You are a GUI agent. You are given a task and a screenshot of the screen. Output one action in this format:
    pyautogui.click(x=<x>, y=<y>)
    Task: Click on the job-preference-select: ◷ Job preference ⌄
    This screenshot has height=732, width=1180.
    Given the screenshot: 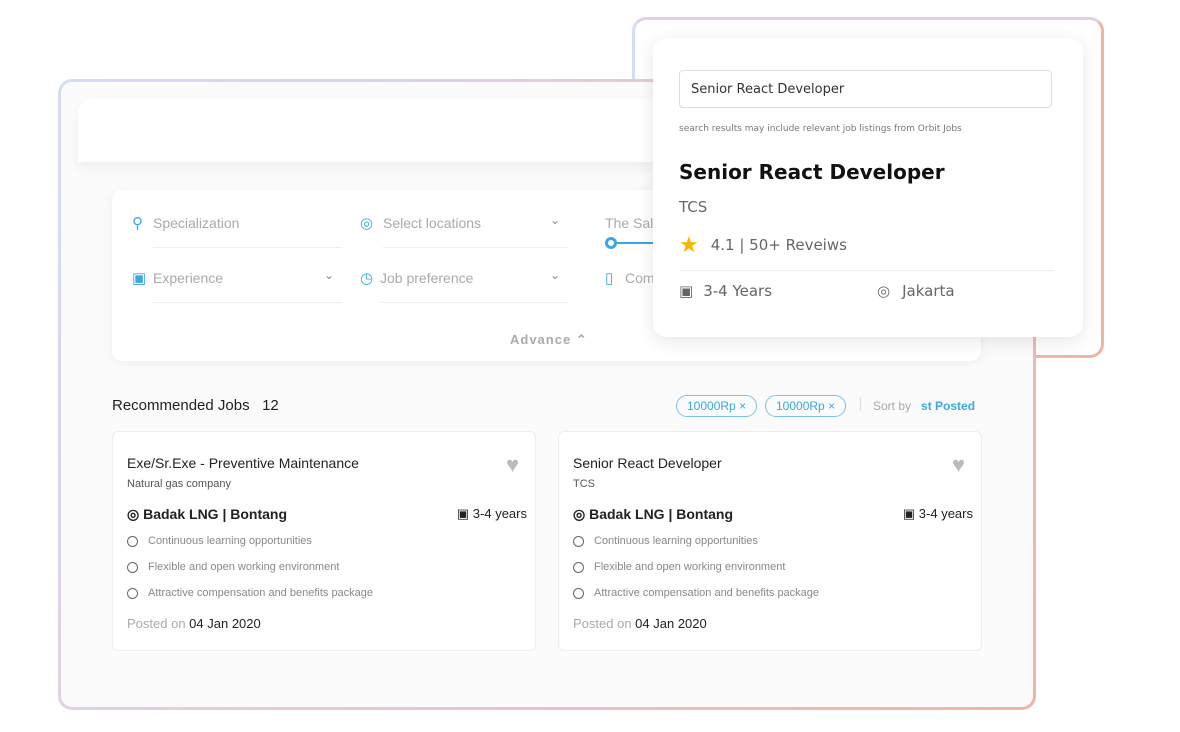 What is the action you would take?
    pyautogui.click(x=464, y=279)
    